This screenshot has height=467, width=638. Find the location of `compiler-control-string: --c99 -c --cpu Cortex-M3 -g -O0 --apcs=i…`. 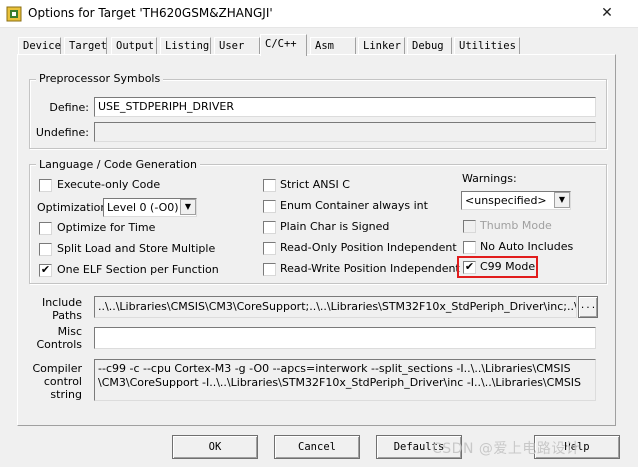

compiler-control-string: --c99 -c --cpu Cortex-M3 -g -O0 --apcs=i… is located at coordinates (345, 380).